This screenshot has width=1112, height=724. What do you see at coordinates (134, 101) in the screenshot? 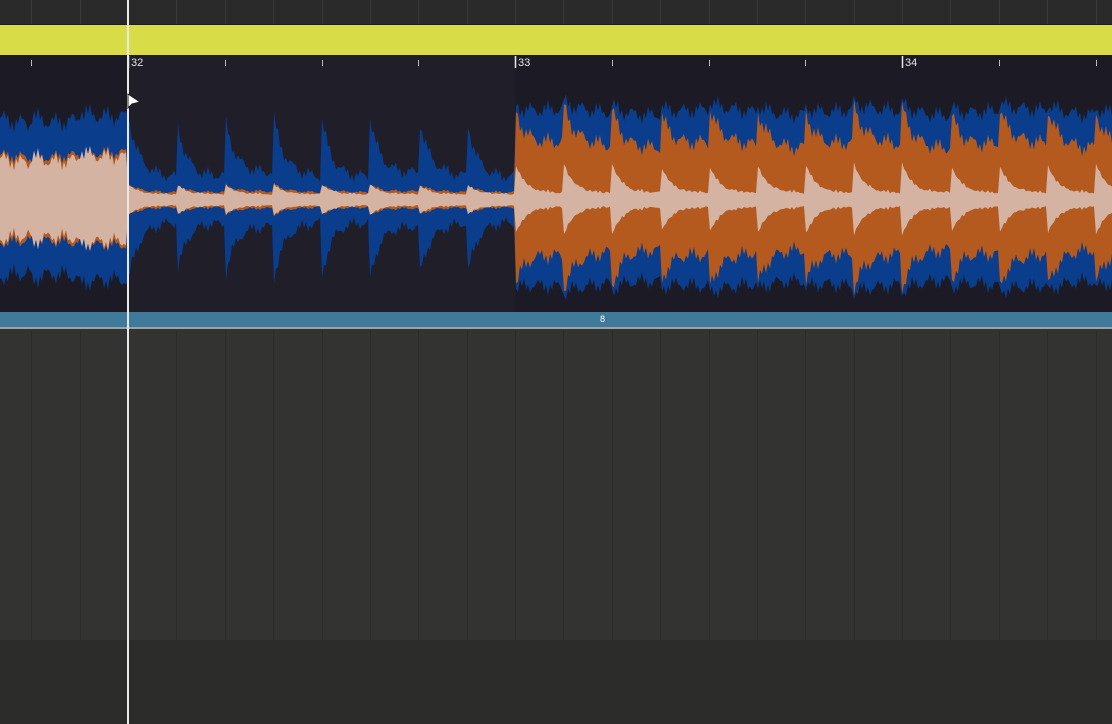
I see `mouse-pointer-icon` at bounding box center [134, 101].